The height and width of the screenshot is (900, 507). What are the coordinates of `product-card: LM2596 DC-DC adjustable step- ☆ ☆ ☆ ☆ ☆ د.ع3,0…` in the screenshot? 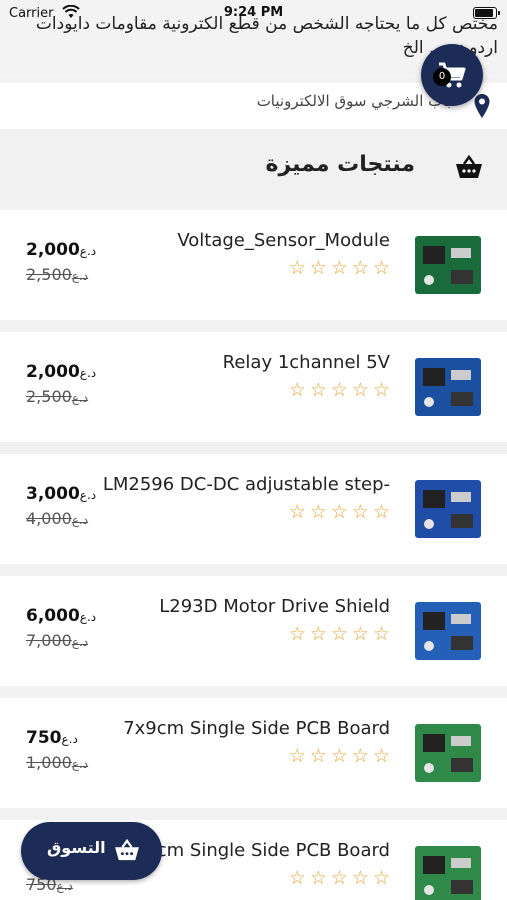 It's located at (253, 509).